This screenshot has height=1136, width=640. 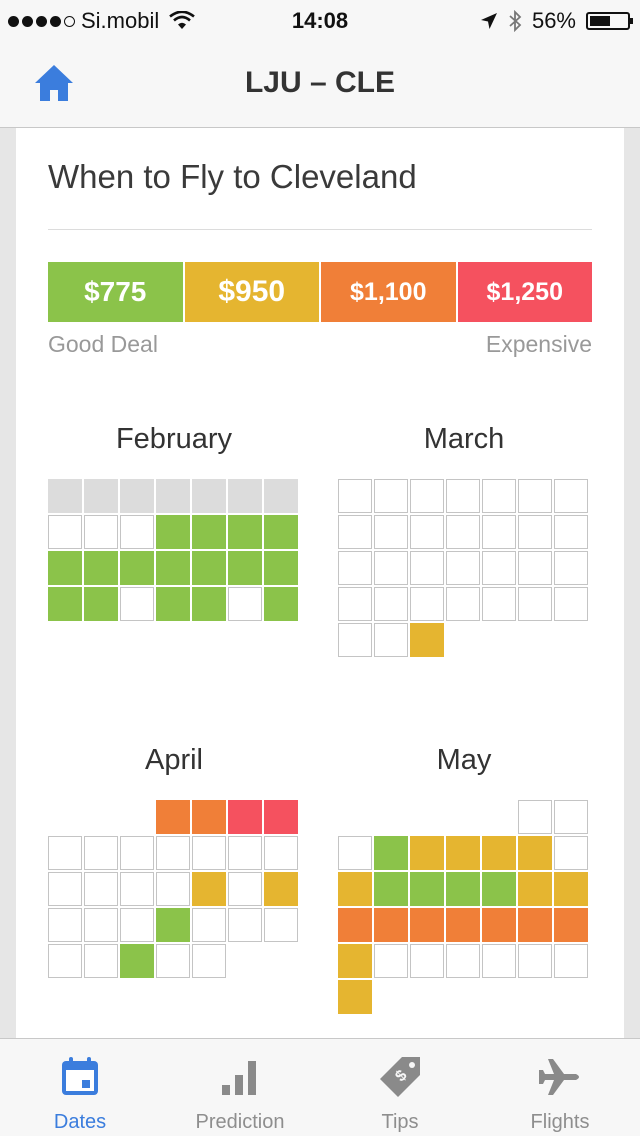 What do you see at coordinates (400, 1087) in the screenshot?
I see `tab-tips: $ Tips` at bounding box center [400, 1087].